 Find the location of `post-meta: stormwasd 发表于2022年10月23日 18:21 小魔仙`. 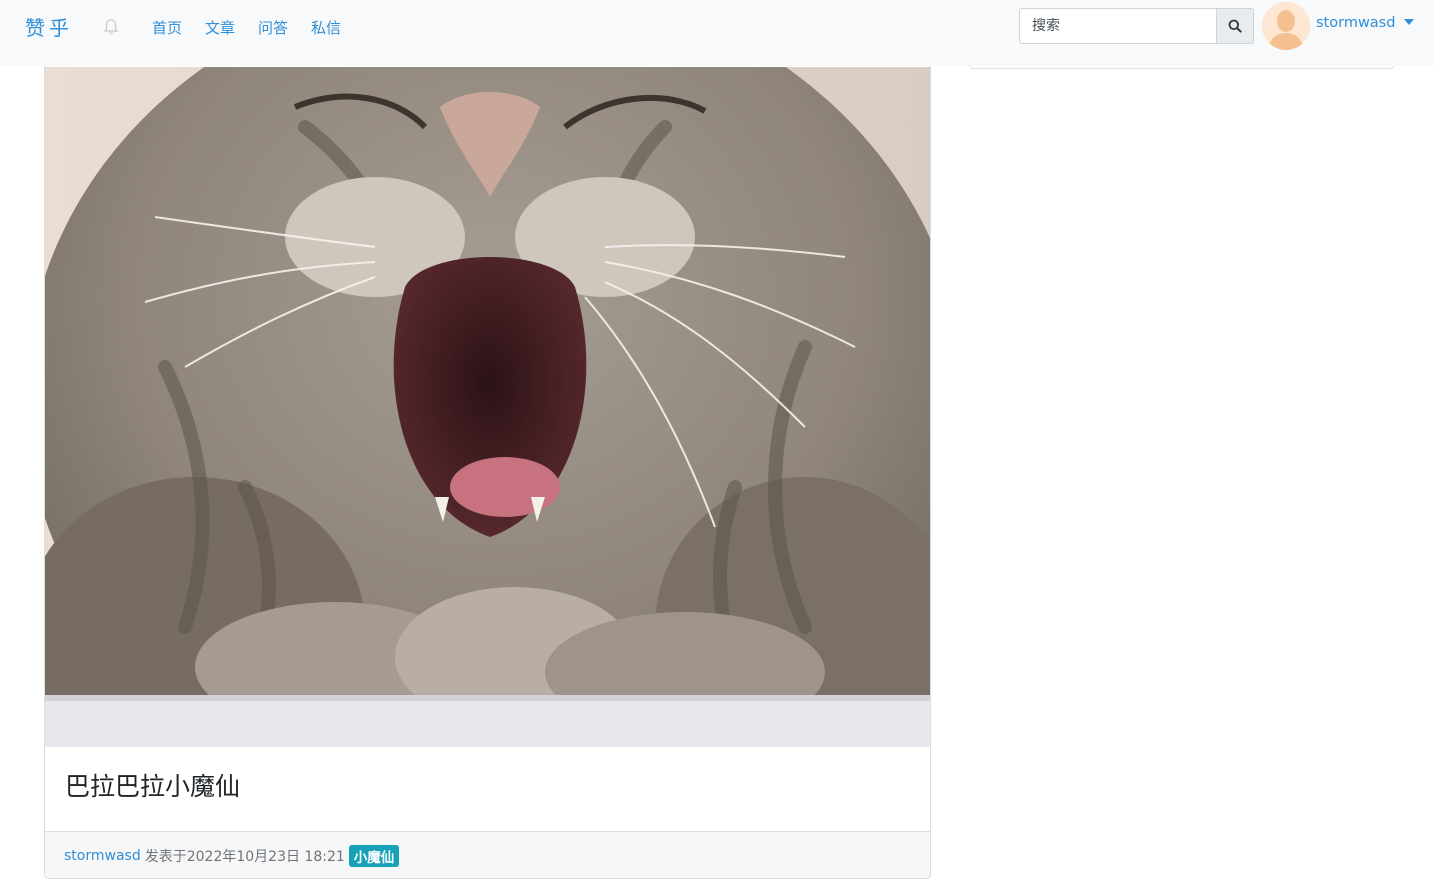

post-meta: stormwasd 发表于2022年10月23日 18:21 小魔仙 is located at coordinates (487, 854).